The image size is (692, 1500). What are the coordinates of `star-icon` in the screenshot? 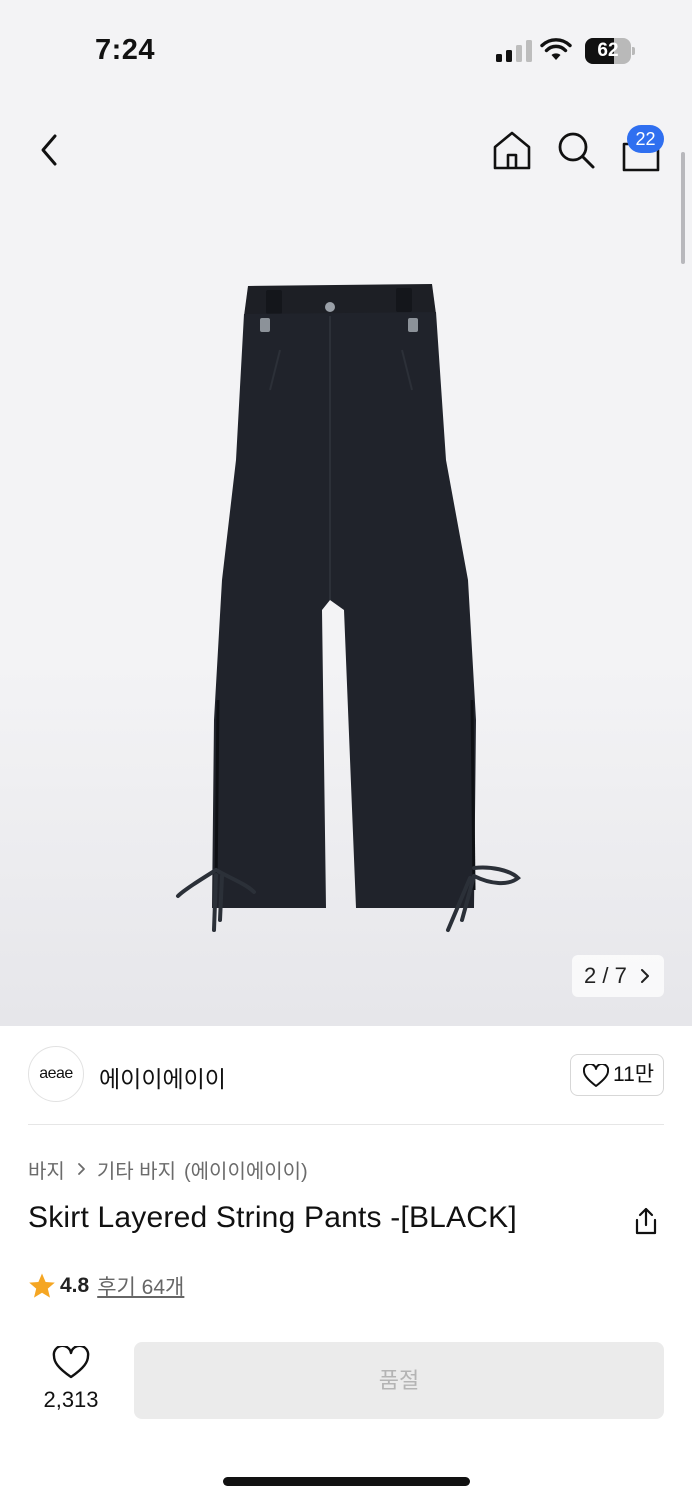 It's located at (42, 1285).